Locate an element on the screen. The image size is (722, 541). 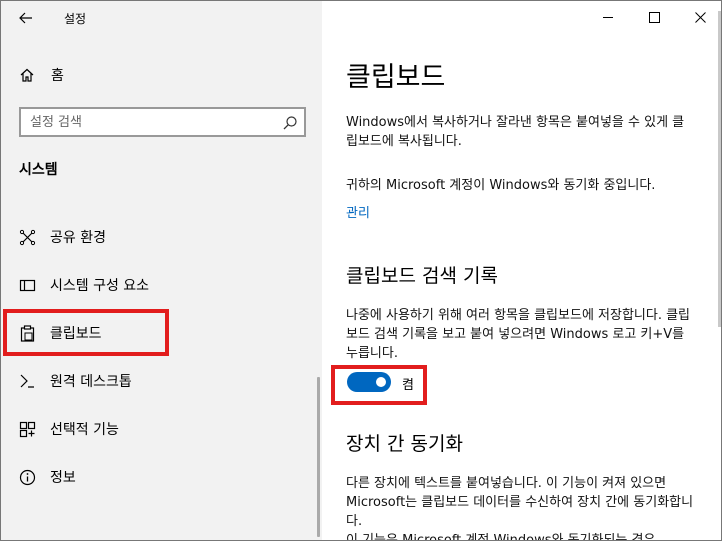
sidebar-item-system-components: 시스템 구성 요소 is located at coordinates (161, 285).